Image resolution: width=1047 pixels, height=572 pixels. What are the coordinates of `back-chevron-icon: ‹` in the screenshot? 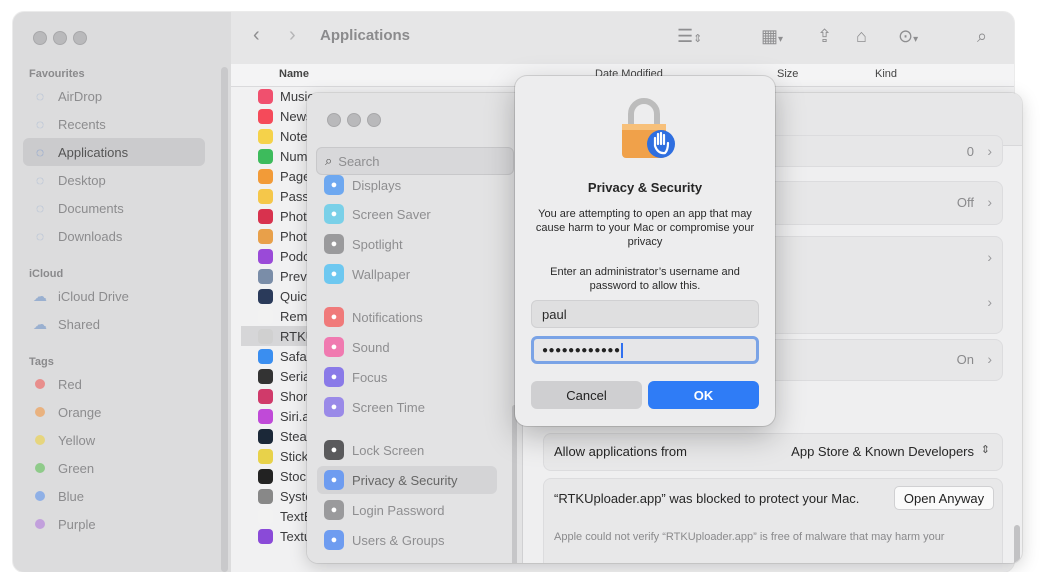 It's located at (256, 35).